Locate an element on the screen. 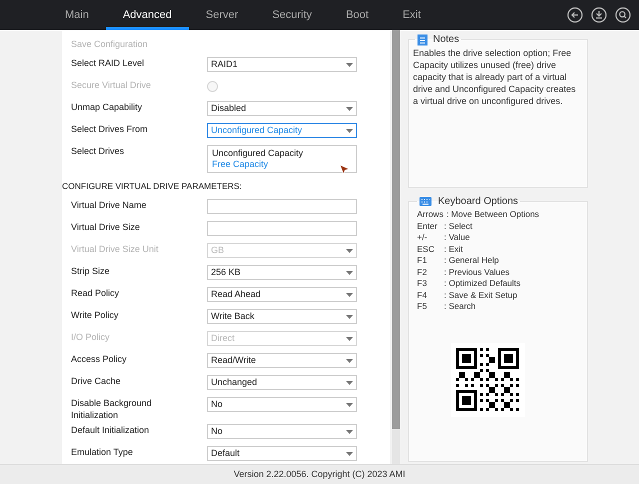 The height and width of the screenshot is (484, 639). field-label: Secure Virtual Drive is located at coordinates (111, 85).